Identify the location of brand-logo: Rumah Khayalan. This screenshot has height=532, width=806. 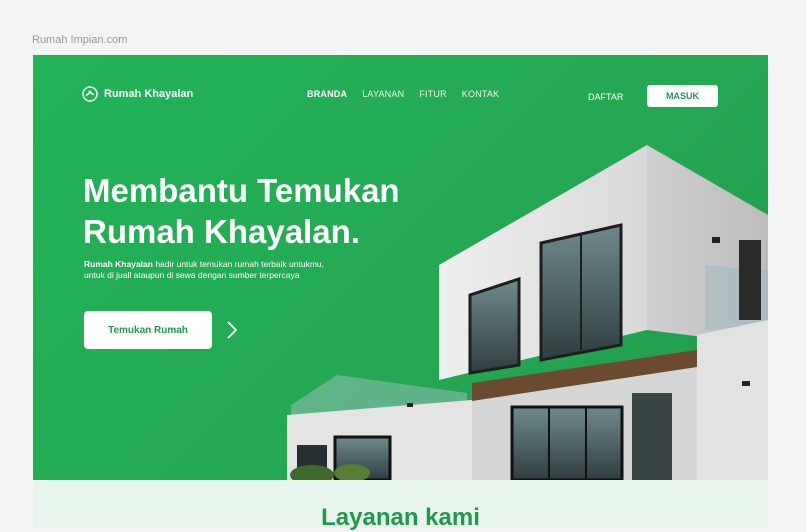
(137, 94).